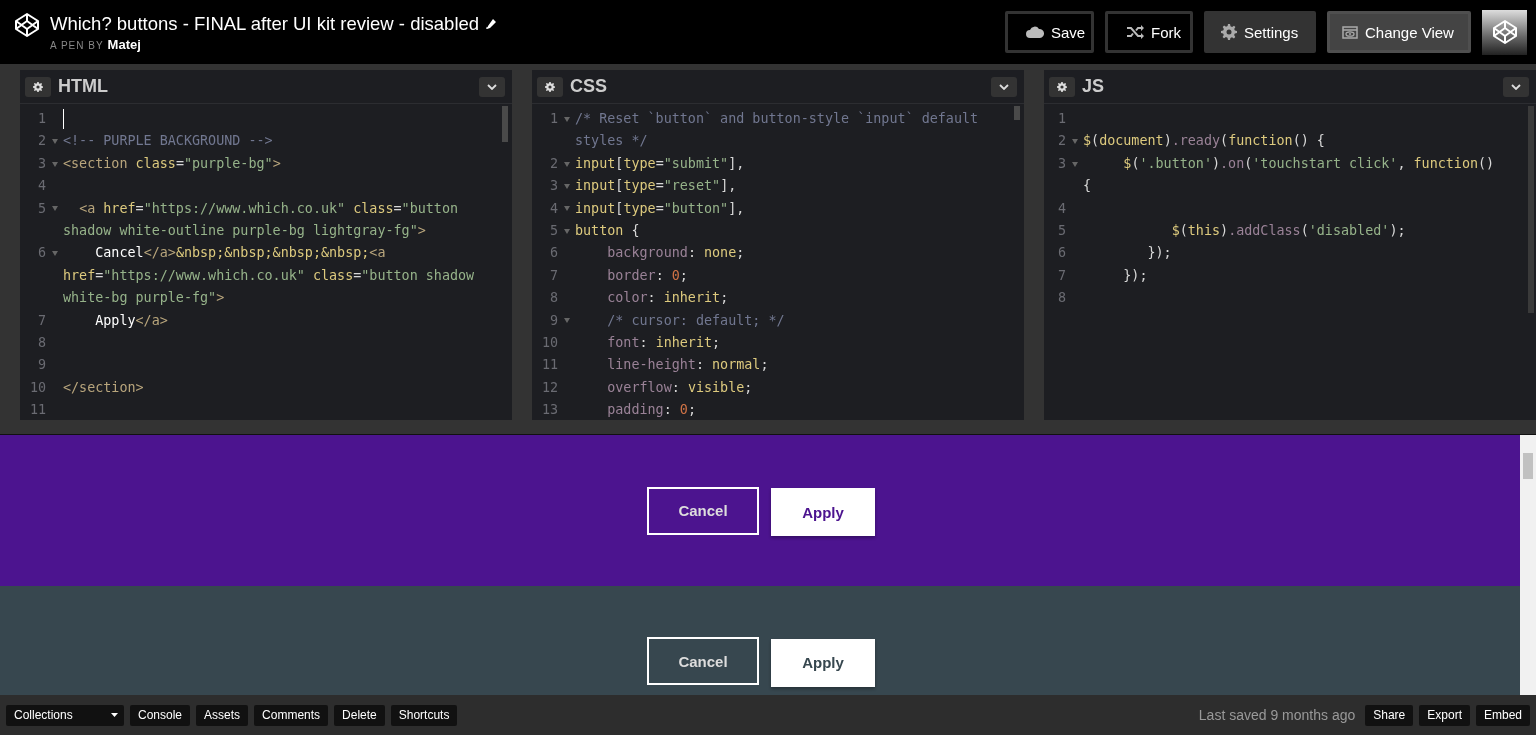 This screenshot has width=1536, height=735. I want to click on collections-dropdown: Collections, so click(65, 715).